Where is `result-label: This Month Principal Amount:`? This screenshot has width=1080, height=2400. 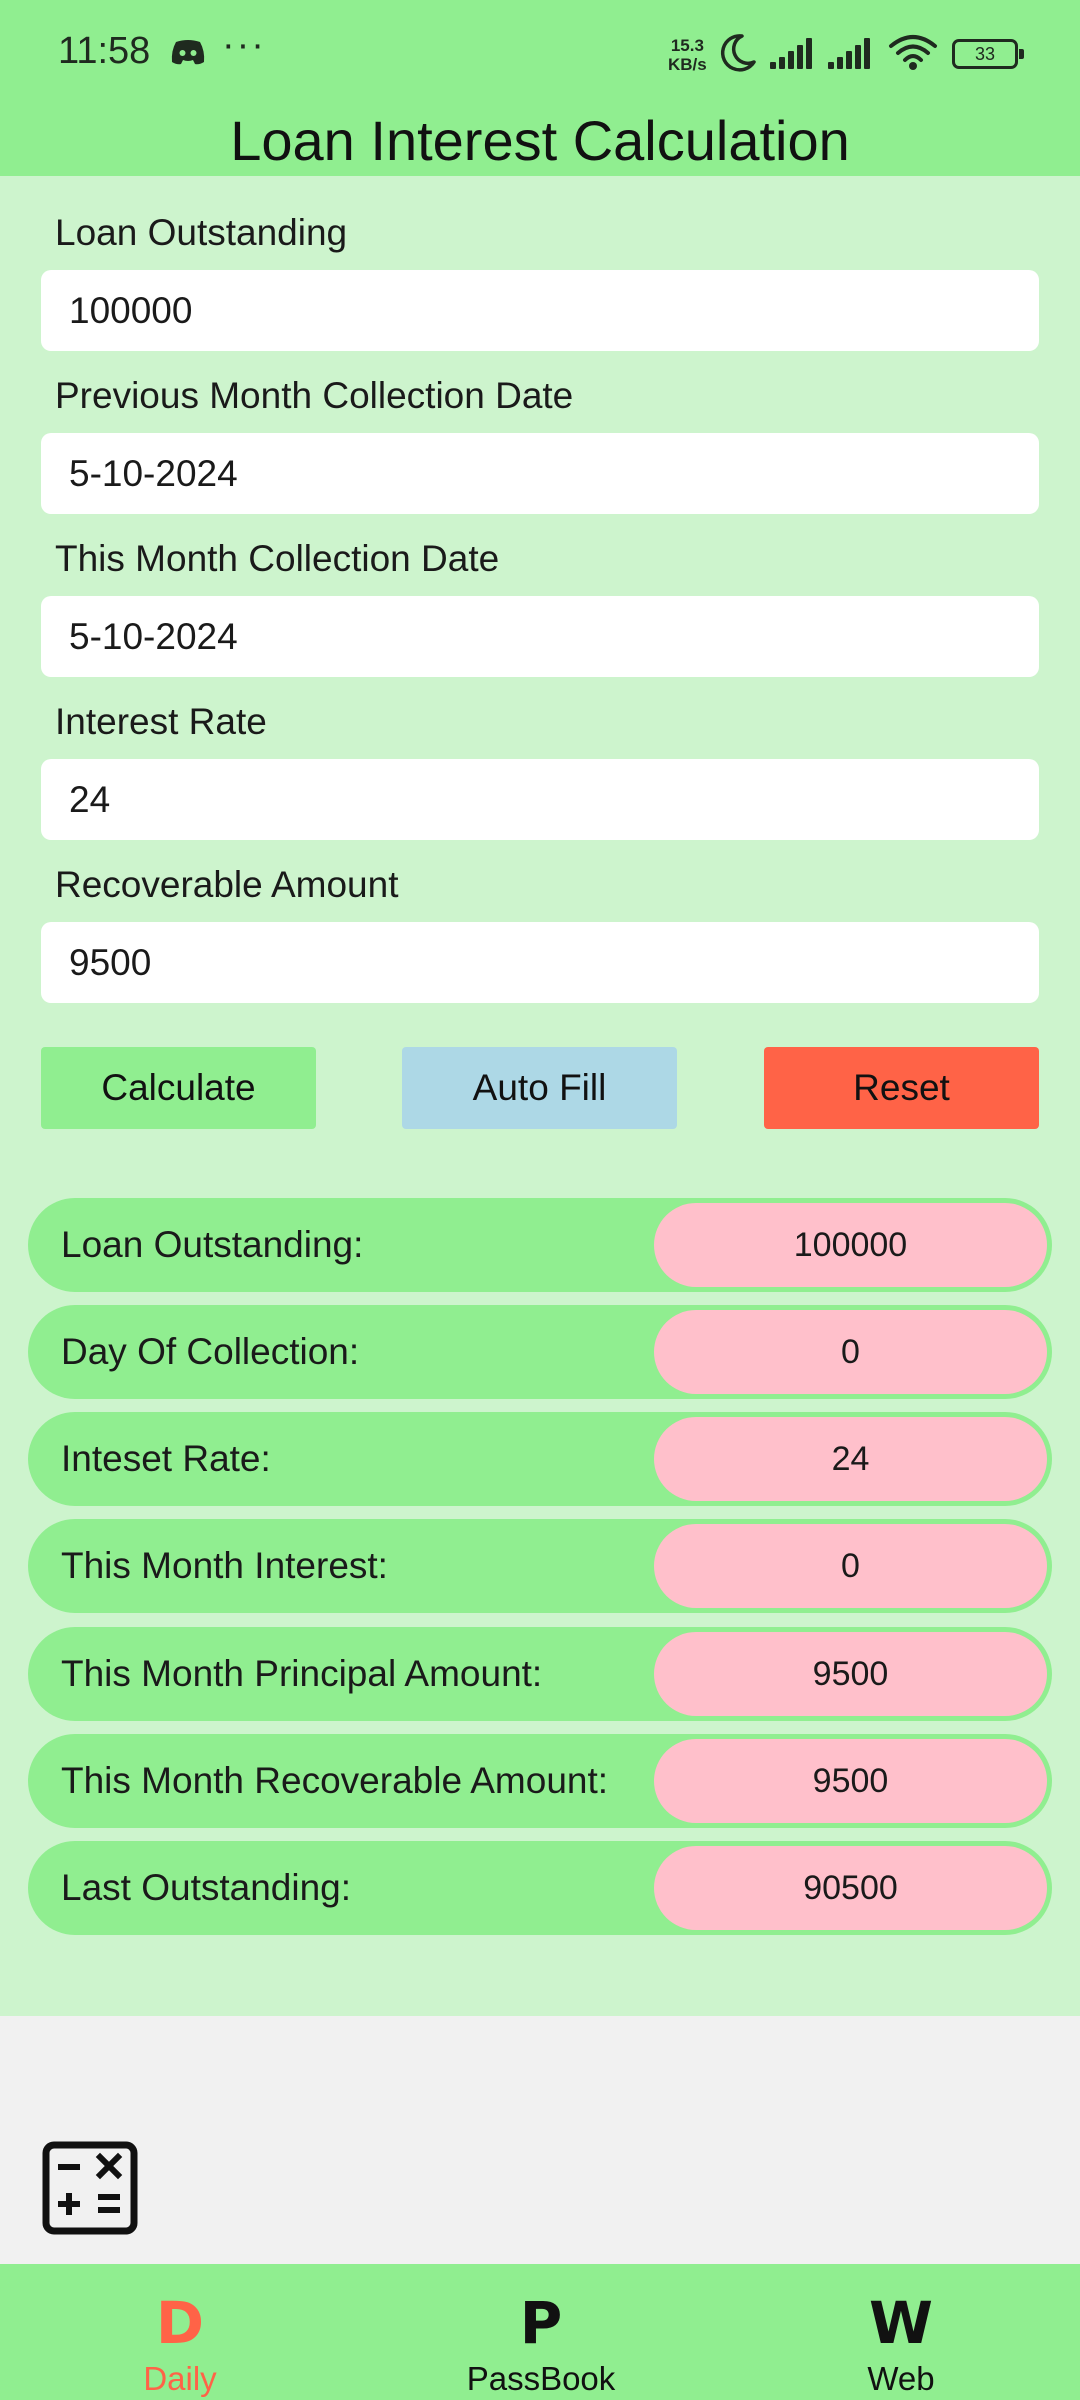 result-label: This Month Principal Amount: is located at coordinates (302, 1673).